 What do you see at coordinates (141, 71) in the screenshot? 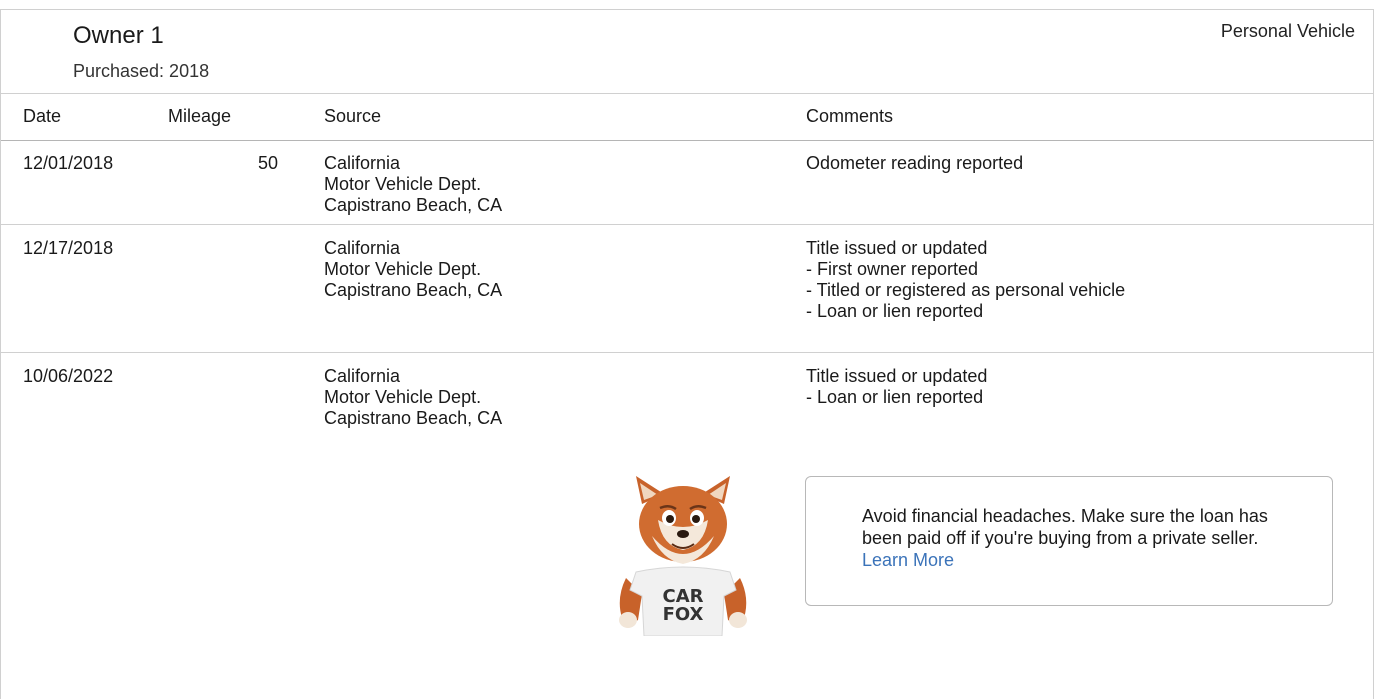
I see `purchased-year: Purchased: 2018` at bounding box center [141, 71].